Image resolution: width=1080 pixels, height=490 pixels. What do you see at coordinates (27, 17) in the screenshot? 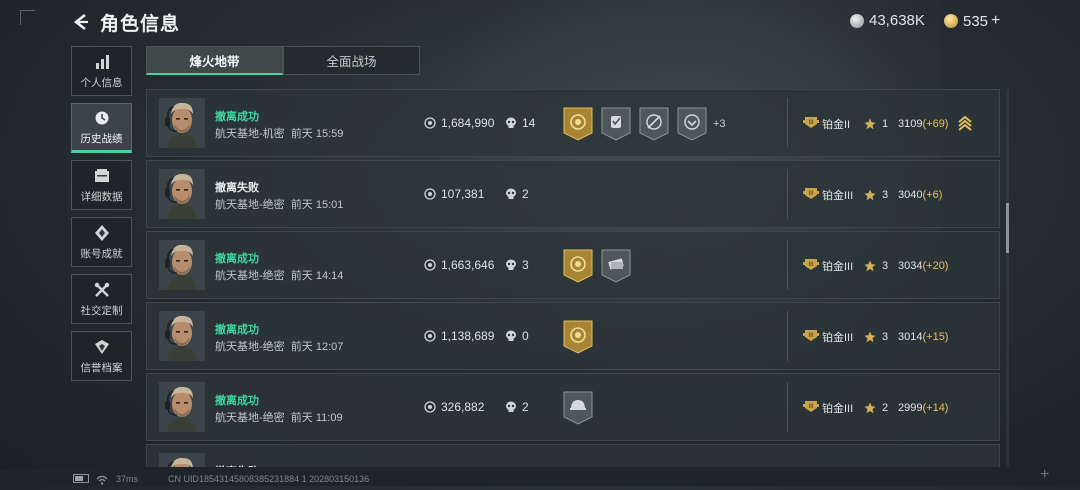
I see `corner-bracket` at bounding box center [27, 17].